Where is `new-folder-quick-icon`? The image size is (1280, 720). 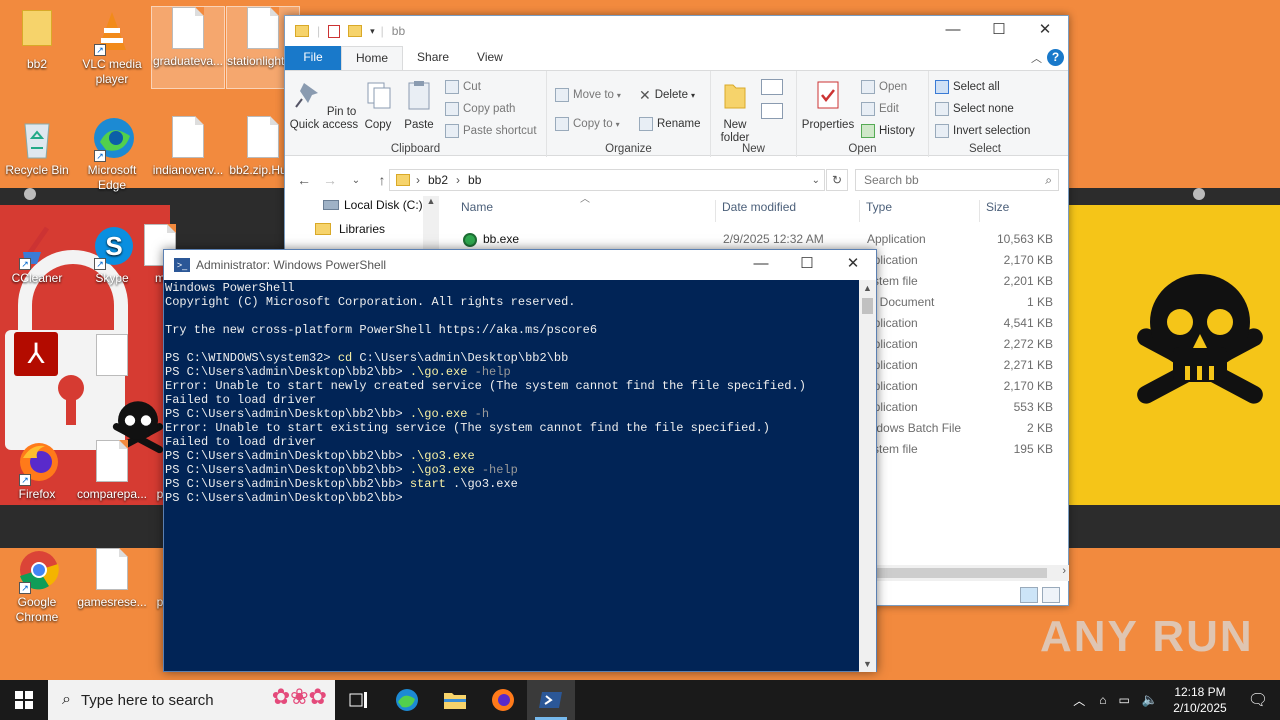 new-folder-quick-icon is located at coordinates (355, 31).